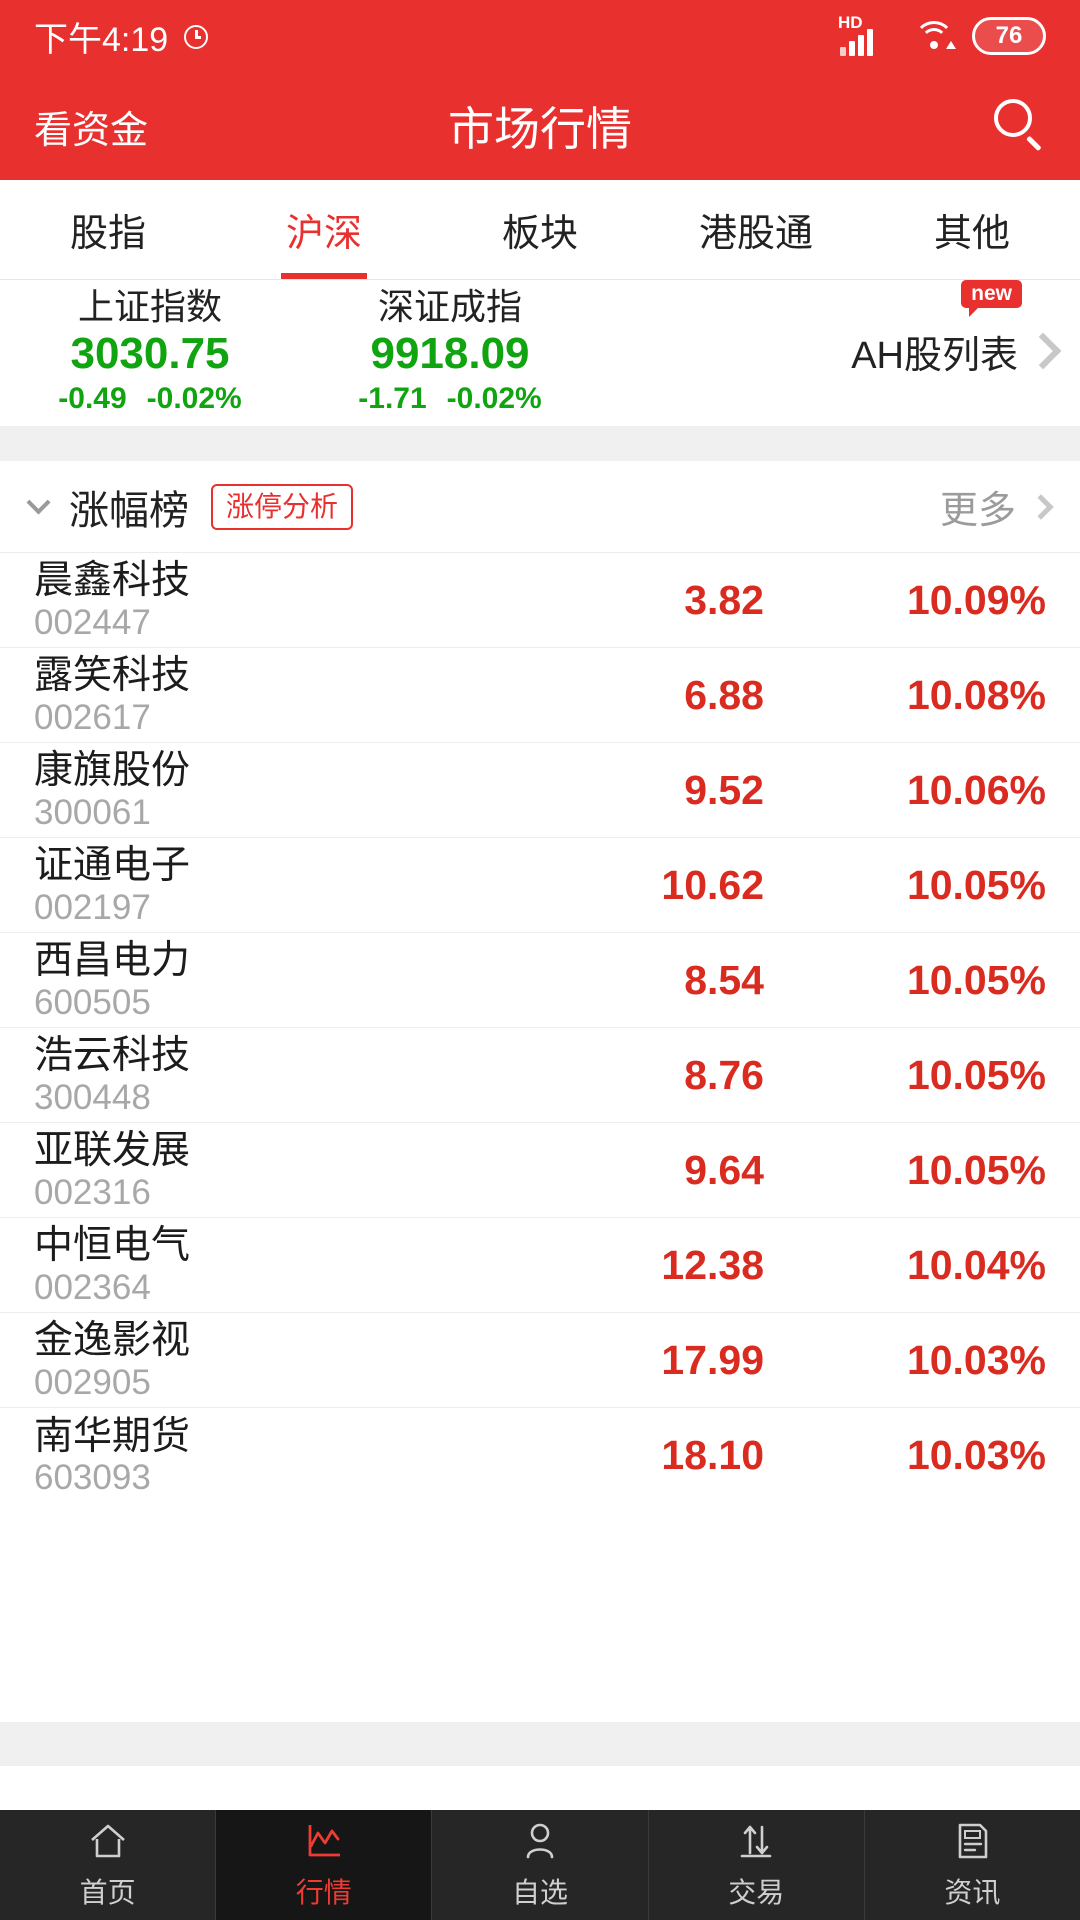  What do you see at coordinates (150, 354) in the screenshot?
I see `index-value: 3030.75` at bounding box center [150, 354].